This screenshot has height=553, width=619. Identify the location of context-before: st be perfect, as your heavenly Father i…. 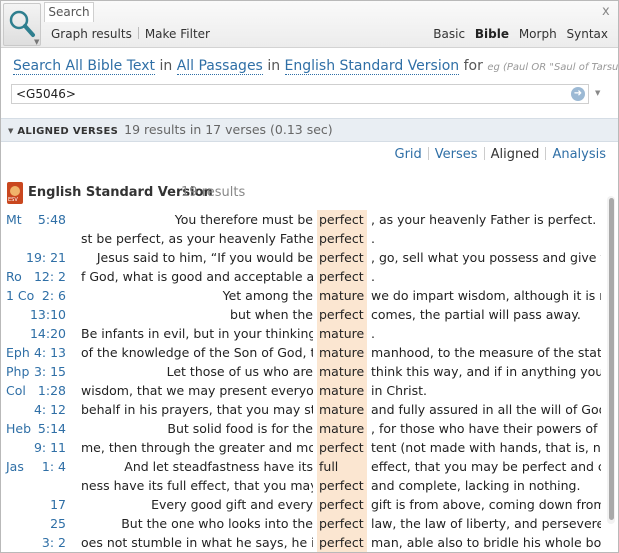
(197, 238).